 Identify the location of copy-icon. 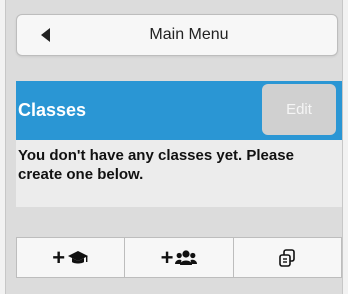
(287, 257).